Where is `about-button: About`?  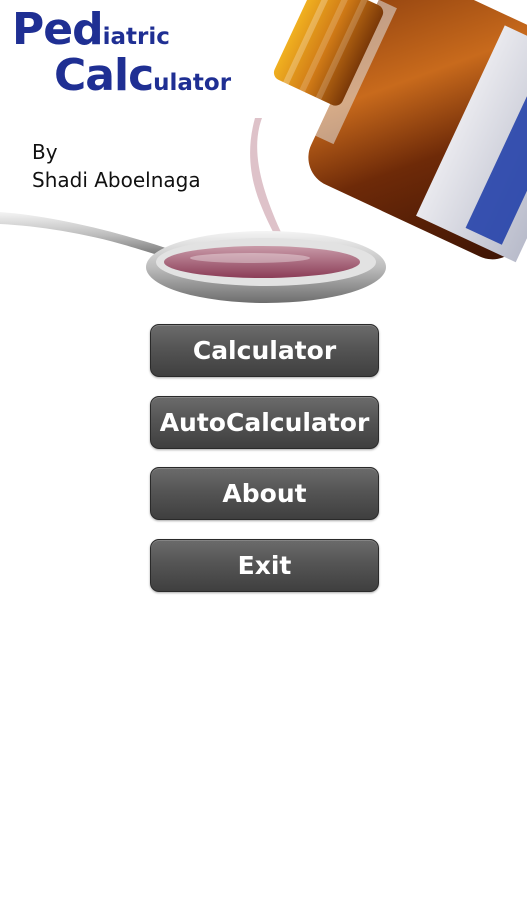 about-button: About is located at coordinates (264, 493).